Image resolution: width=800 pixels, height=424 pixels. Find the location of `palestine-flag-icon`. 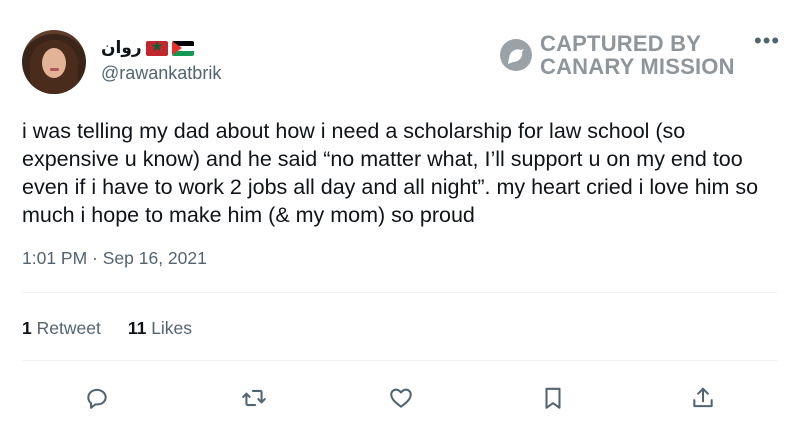

palestine-flag-icon is located at coordinates (182, 48).